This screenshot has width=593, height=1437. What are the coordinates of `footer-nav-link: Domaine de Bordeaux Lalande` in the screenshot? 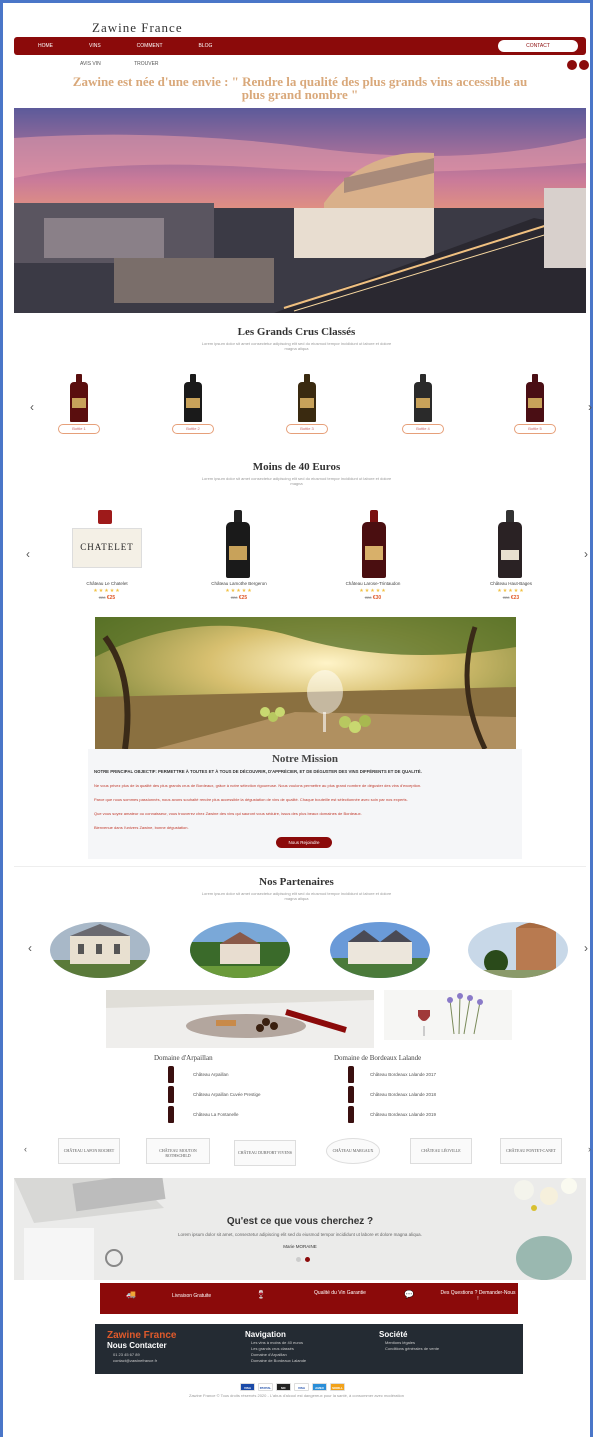 It's located at (278, 1360).